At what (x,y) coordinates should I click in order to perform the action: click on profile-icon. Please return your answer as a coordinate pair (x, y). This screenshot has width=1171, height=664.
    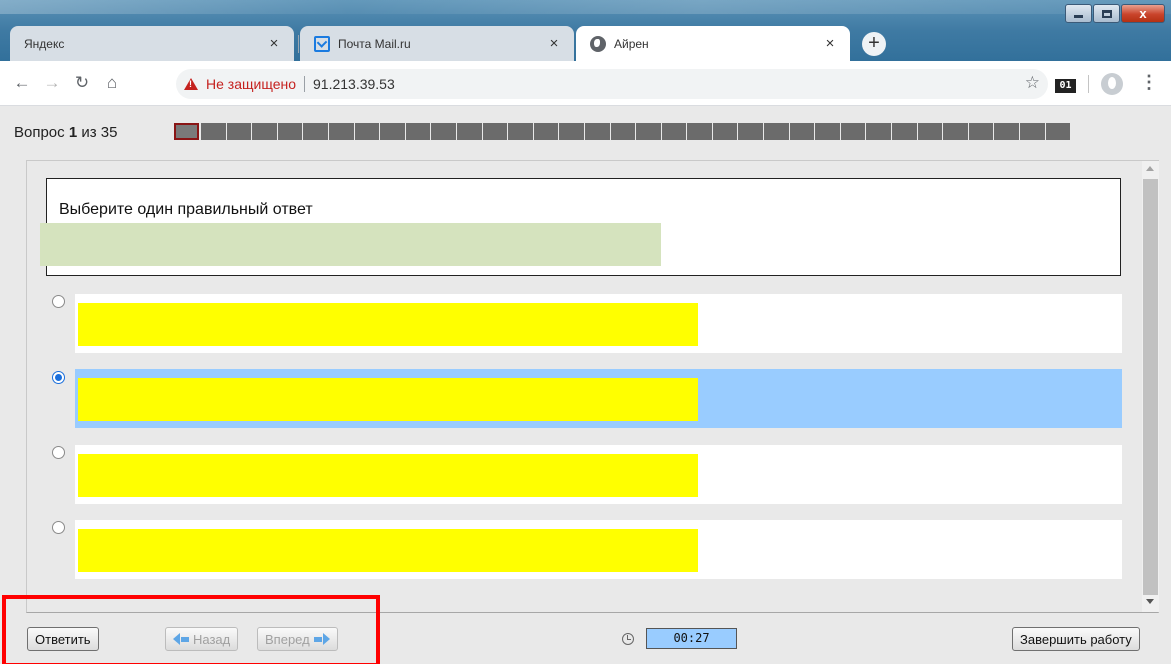
    Looking at the image, I should click on (1112, 84).